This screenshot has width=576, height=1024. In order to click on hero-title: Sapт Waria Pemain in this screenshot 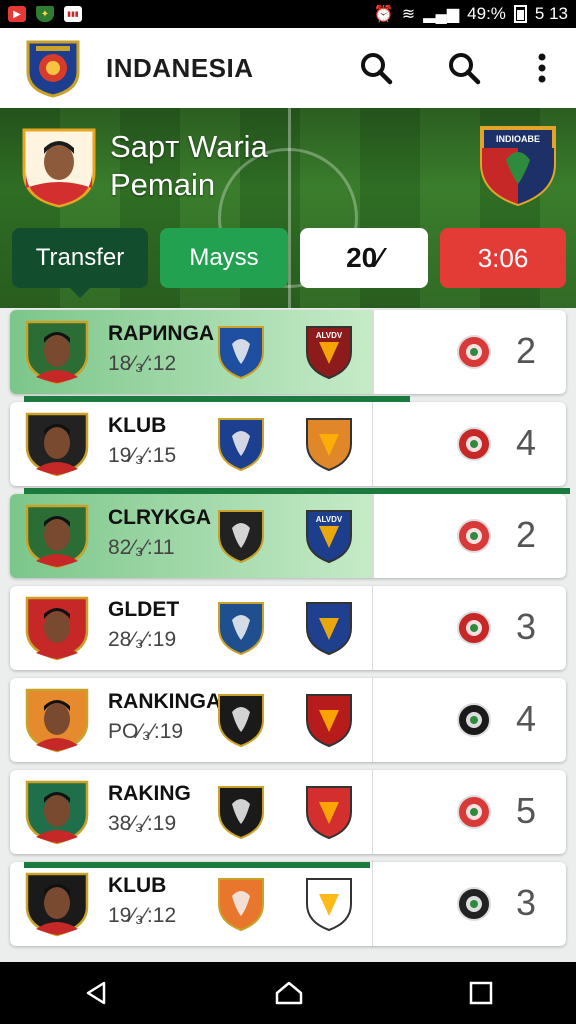, I will do `click(189, 166)`.